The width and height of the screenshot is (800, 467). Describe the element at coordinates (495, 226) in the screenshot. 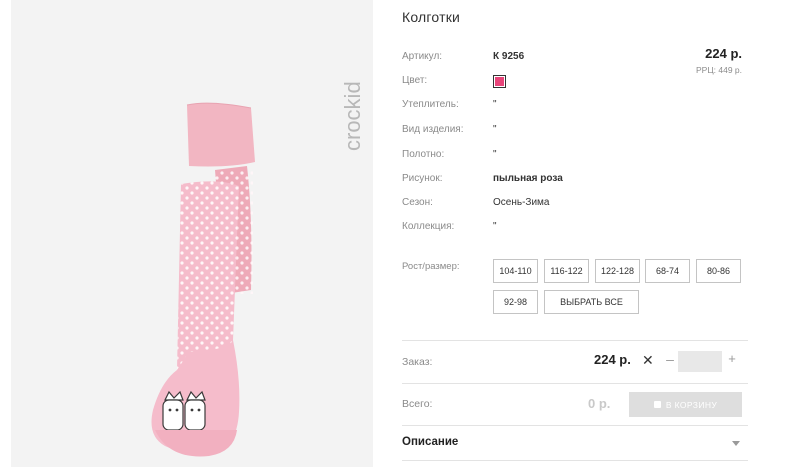

I see `collection-value: "` at that location.